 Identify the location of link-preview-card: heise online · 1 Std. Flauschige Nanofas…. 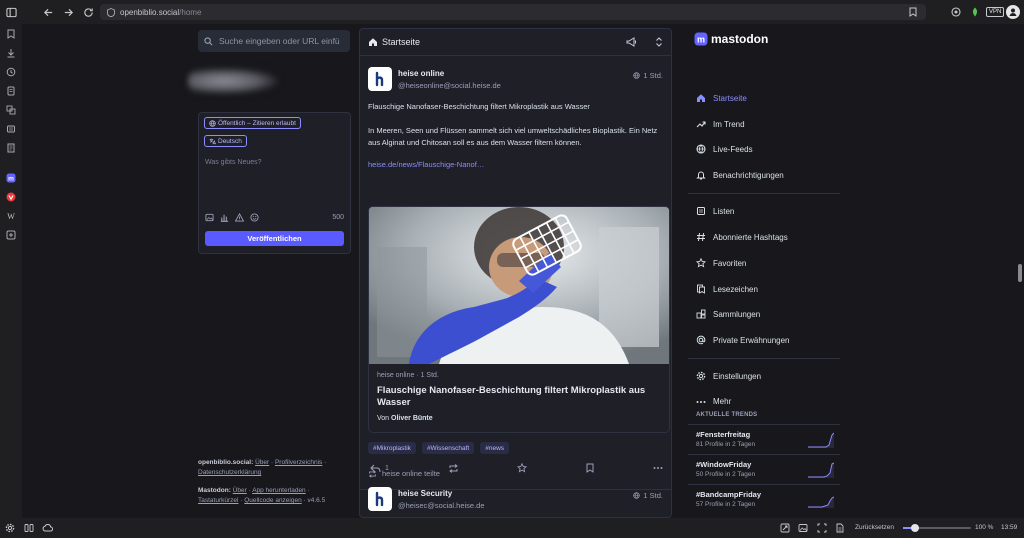
(519, 319).